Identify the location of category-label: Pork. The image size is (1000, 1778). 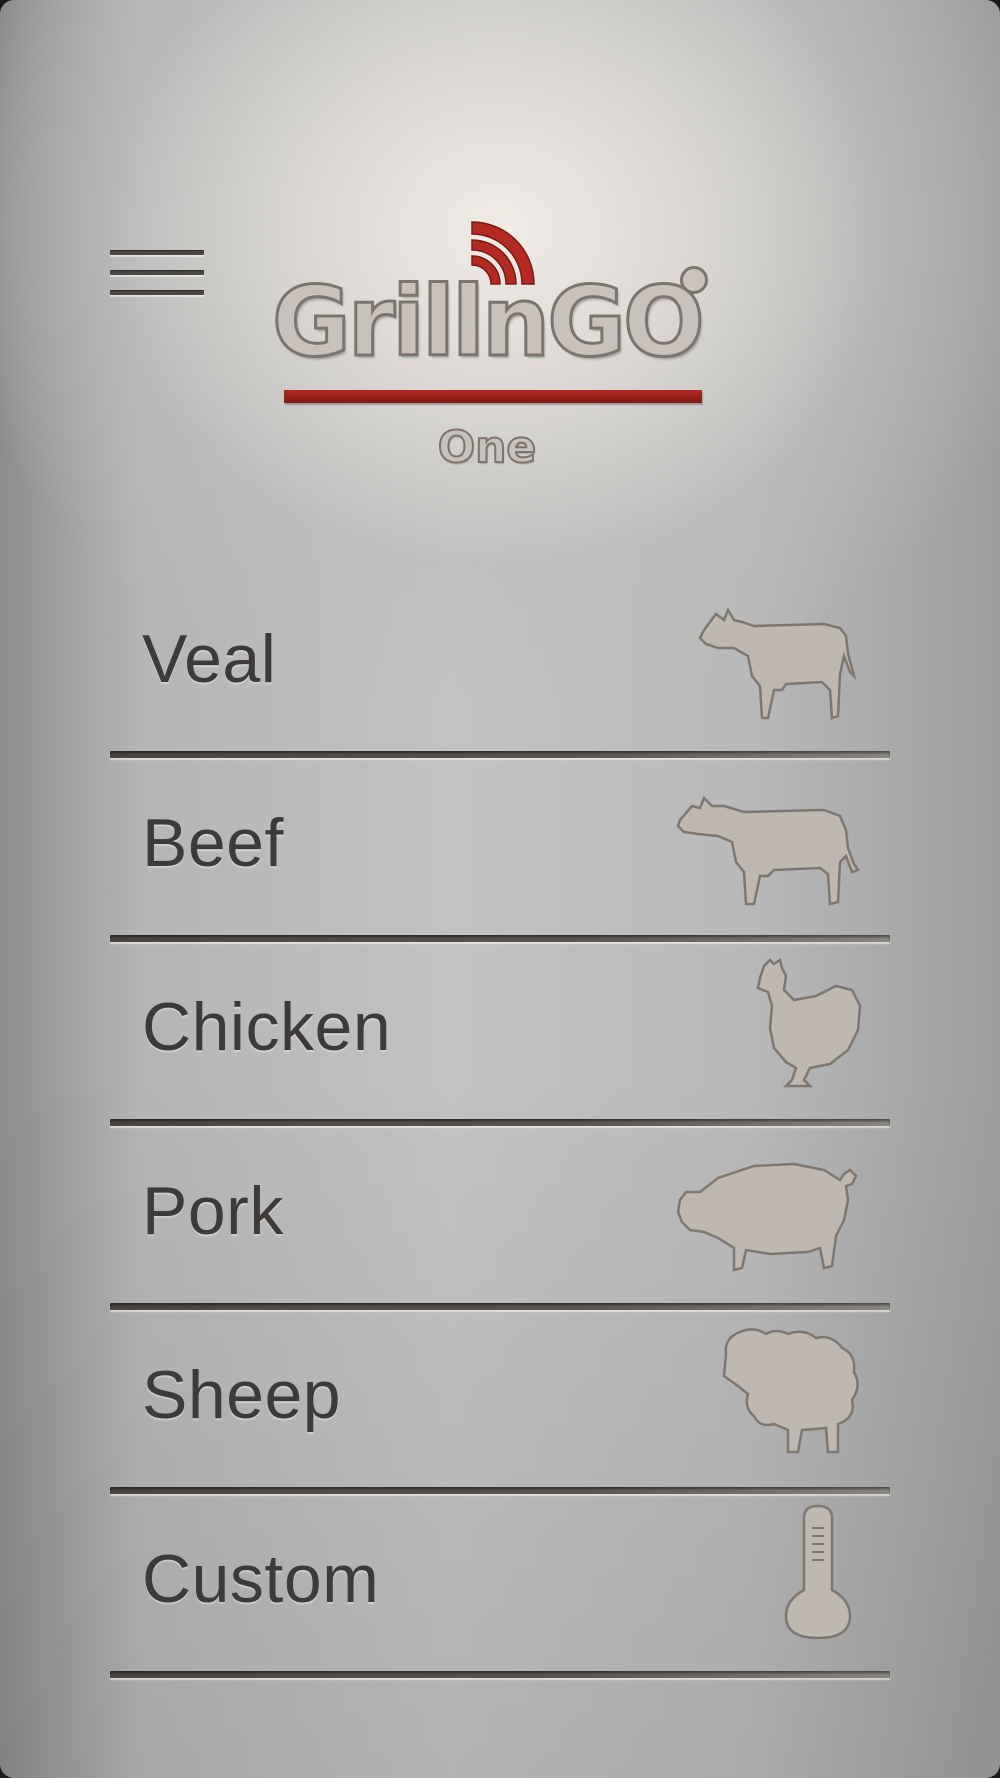
(213, 1211).